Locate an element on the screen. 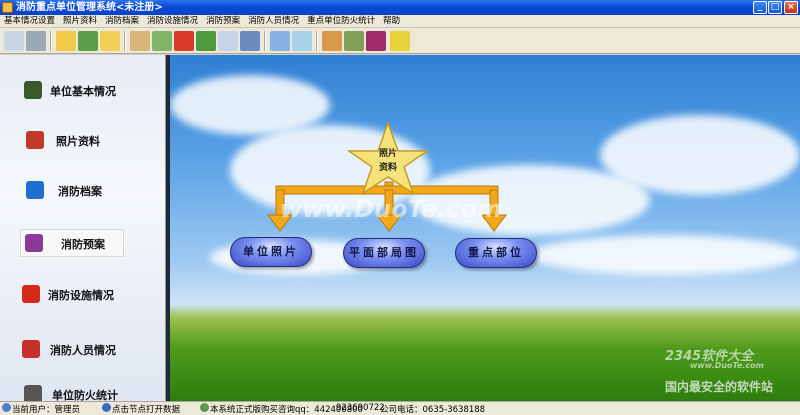 The height and width of the screenshot is (415, 800). photo-icon is located at coordinates (35, 140).